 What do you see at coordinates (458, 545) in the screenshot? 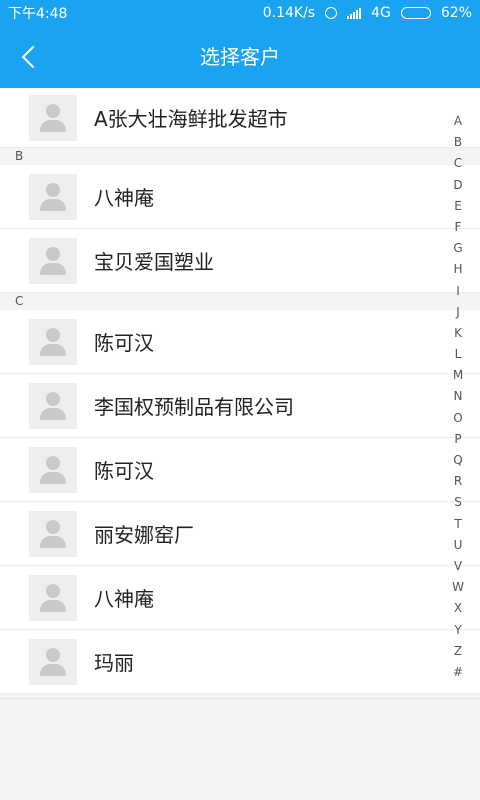
I see `index-letter: U` at bounding box center [458, 545].